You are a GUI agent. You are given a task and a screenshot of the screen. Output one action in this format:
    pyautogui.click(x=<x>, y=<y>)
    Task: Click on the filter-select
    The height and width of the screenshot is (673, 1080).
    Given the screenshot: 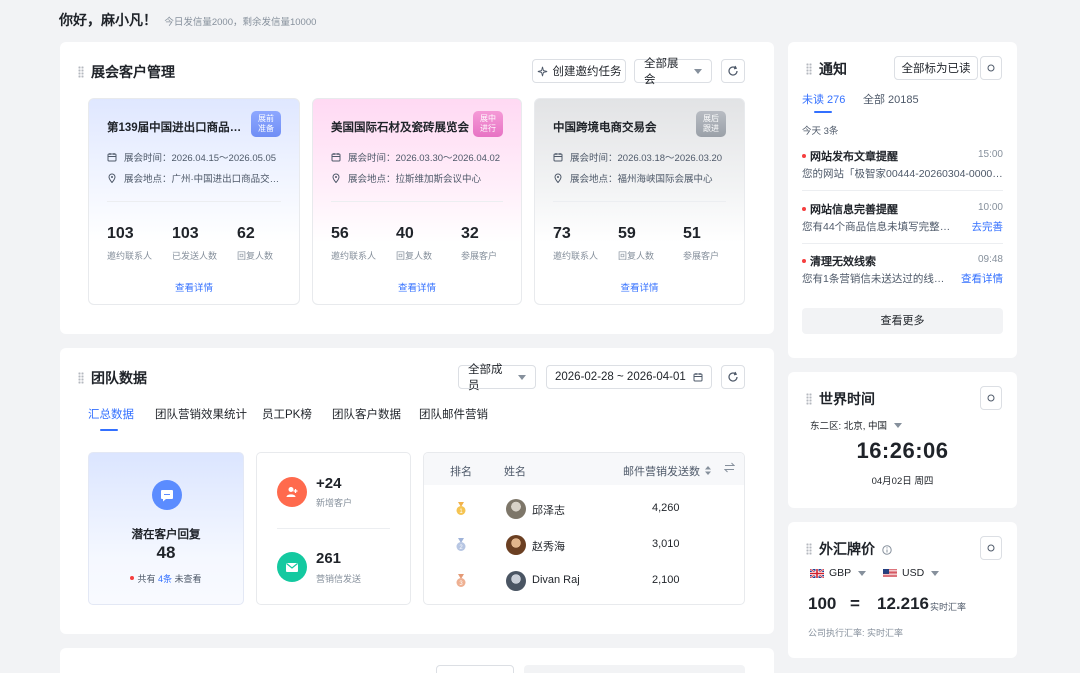 What is the action you would take?
    pyautogui.click(x=475, y=669)
    